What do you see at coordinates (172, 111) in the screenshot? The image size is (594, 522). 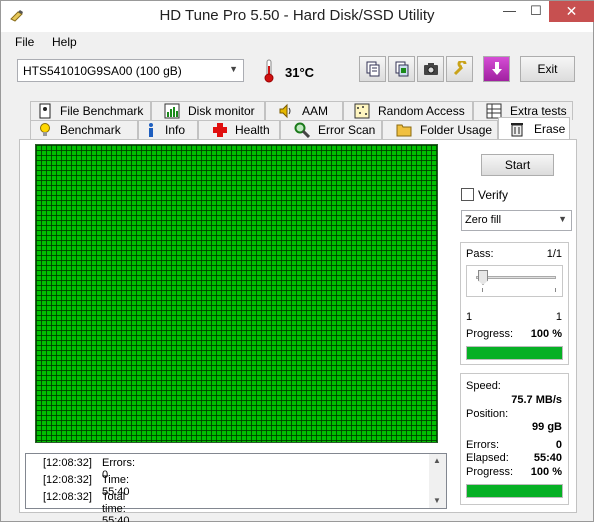 I see `disk-monitor-icon` at bounding box center [172, 111].